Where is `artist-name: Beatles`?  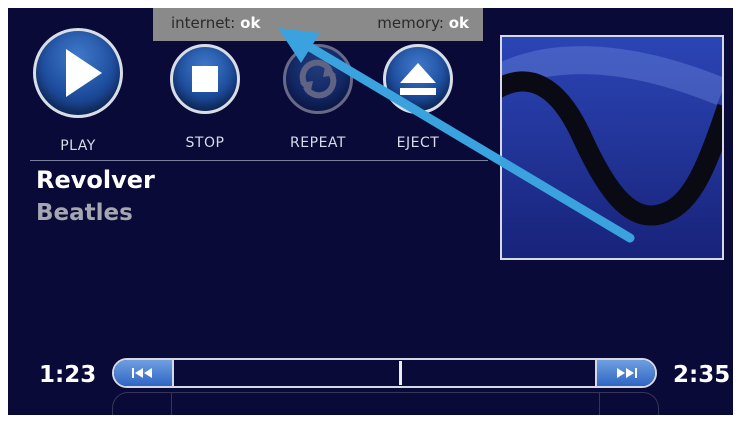
artist-name: Beatles is located at coordinates (84, 213).